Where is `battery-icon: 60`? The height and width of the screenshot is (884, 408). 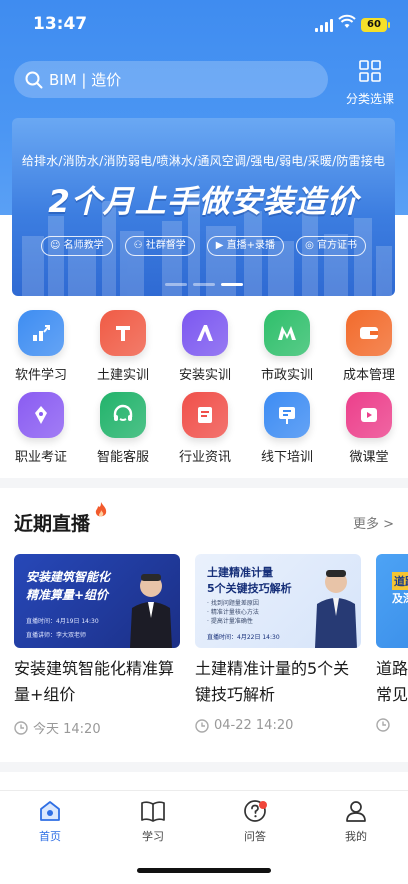
battery-icon: 60 is located at coordinates (375, 25).